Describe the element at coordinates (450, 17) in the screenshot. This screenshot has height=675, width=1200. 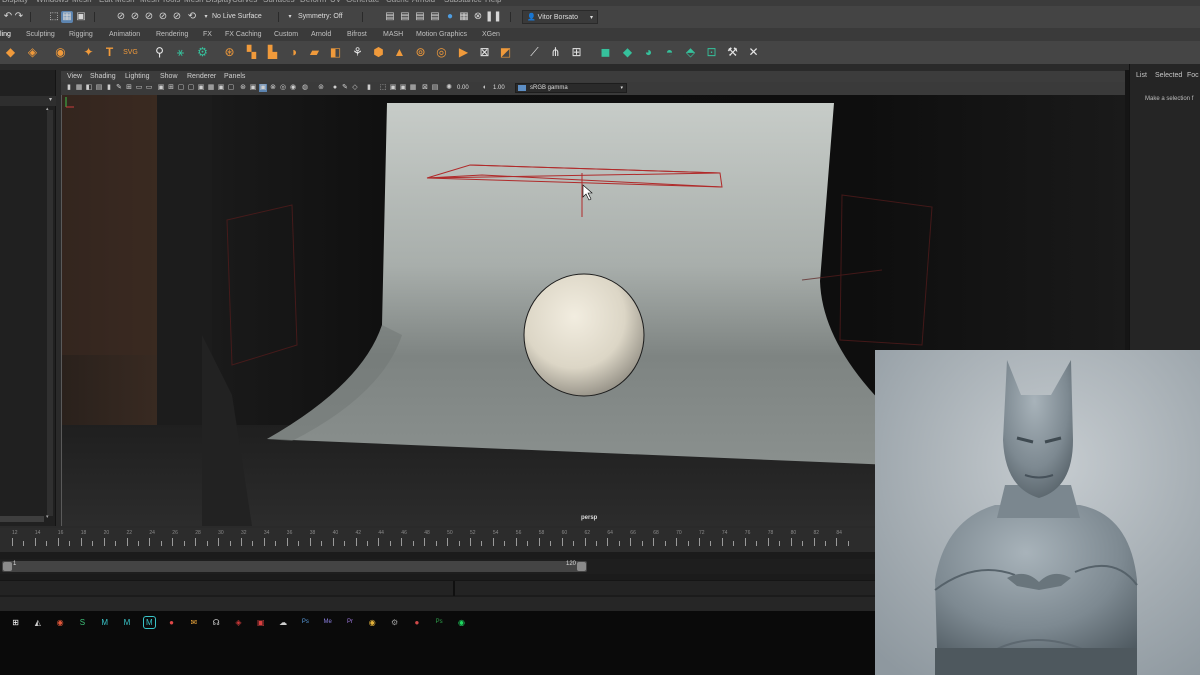
I see `hypershade-icon: ●` at that location.